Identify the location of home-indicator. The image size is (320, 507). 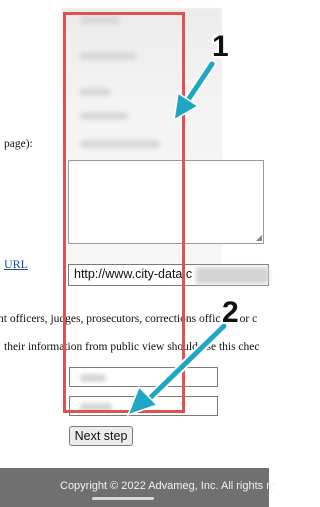
(123, 498).